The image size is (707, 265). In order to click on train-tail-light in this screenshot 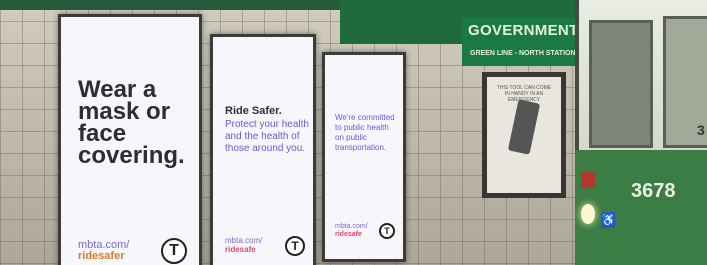, I will do `click(588, 180)`.